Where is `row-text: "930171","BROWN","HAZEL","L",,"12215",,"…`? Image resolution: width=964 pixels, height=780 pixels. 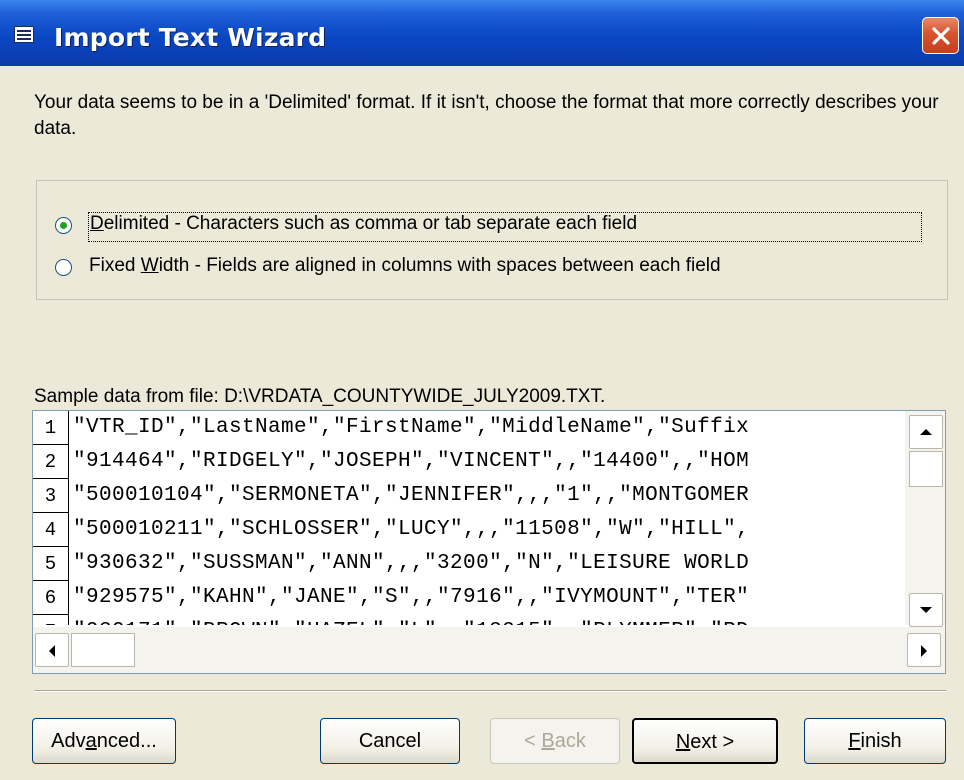 row-text: "930171","BROWN","HAZEL","L",,"12215",,"… is located at coordinates (411, 620).